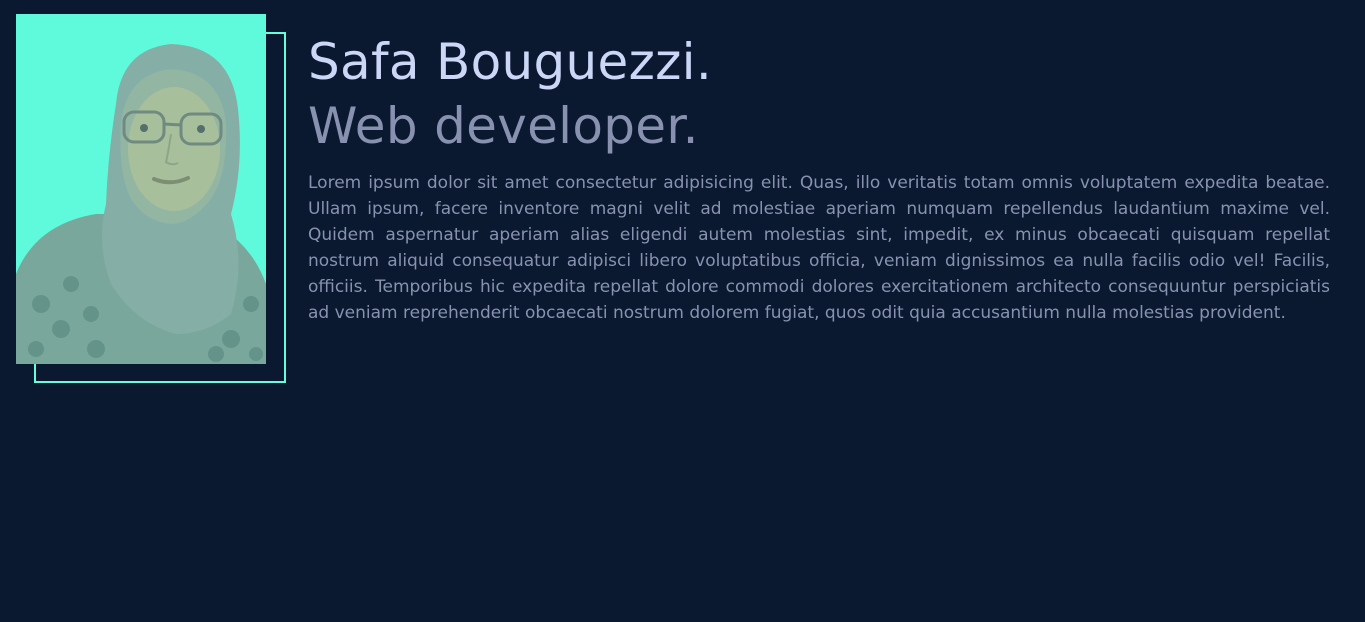 This screenshot has height=622, width=1365. Describe the element at coordinates (510, 62) in the screenshot. I see `profile-name: Safa Bouguezzi.` at that location.